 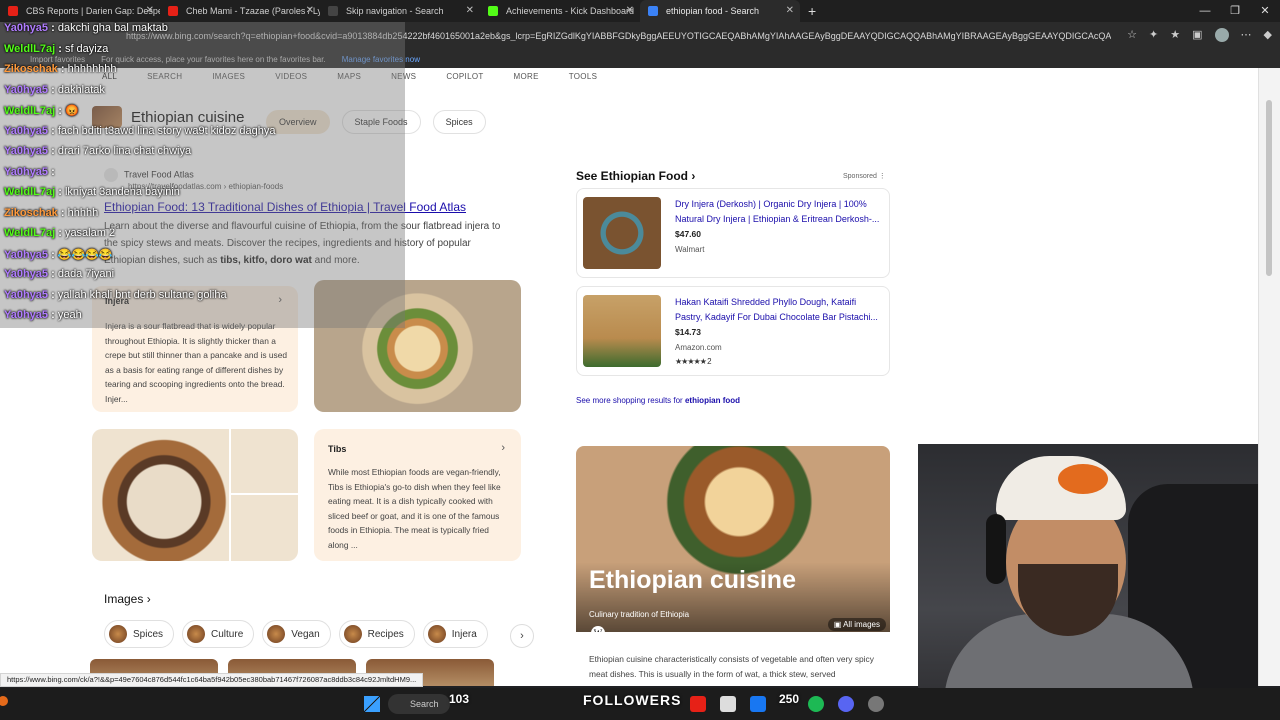 What do you see at coordinates (92, 192) in the screenshot?
I see `chat-message: WeldlL7aj : lkniyat 3andena bayinin` at bounding box center [92, 192].